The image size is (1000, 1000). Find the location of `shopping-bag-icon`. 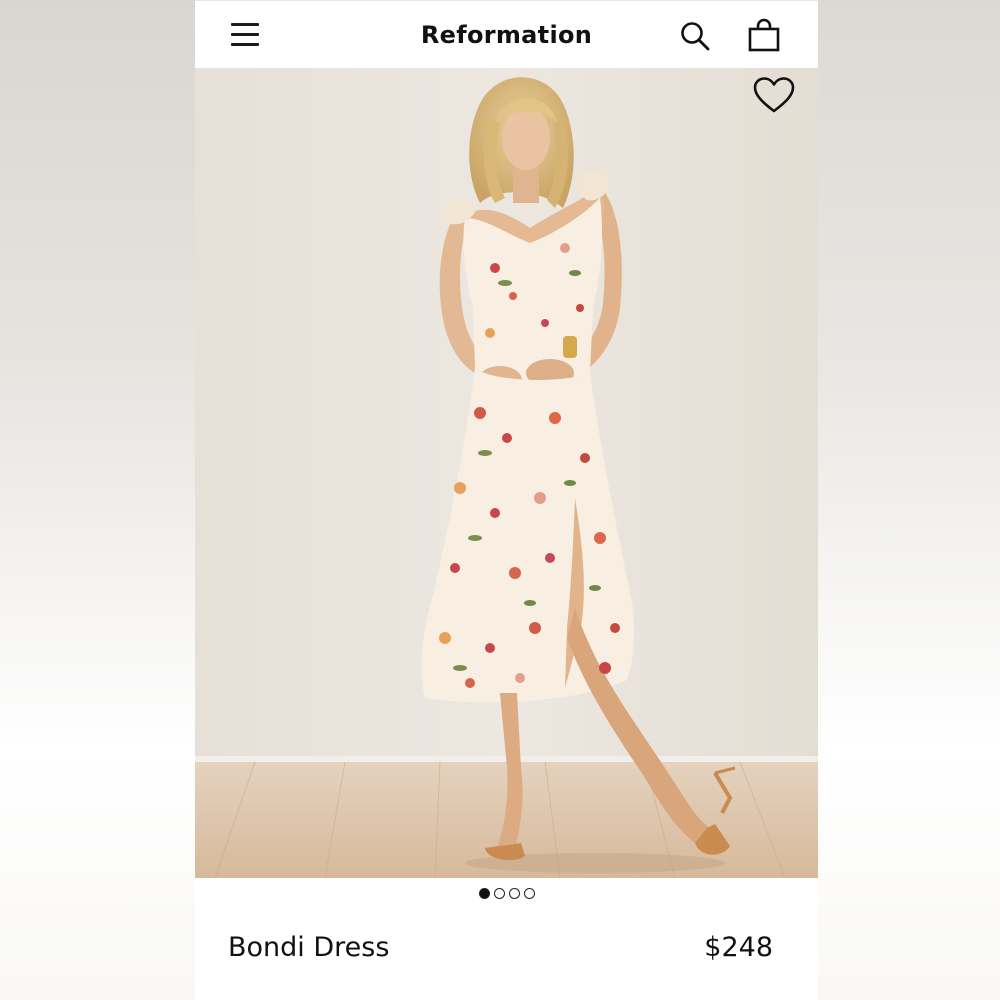

shopping-bag-icon is located at coordinates (764, 35).